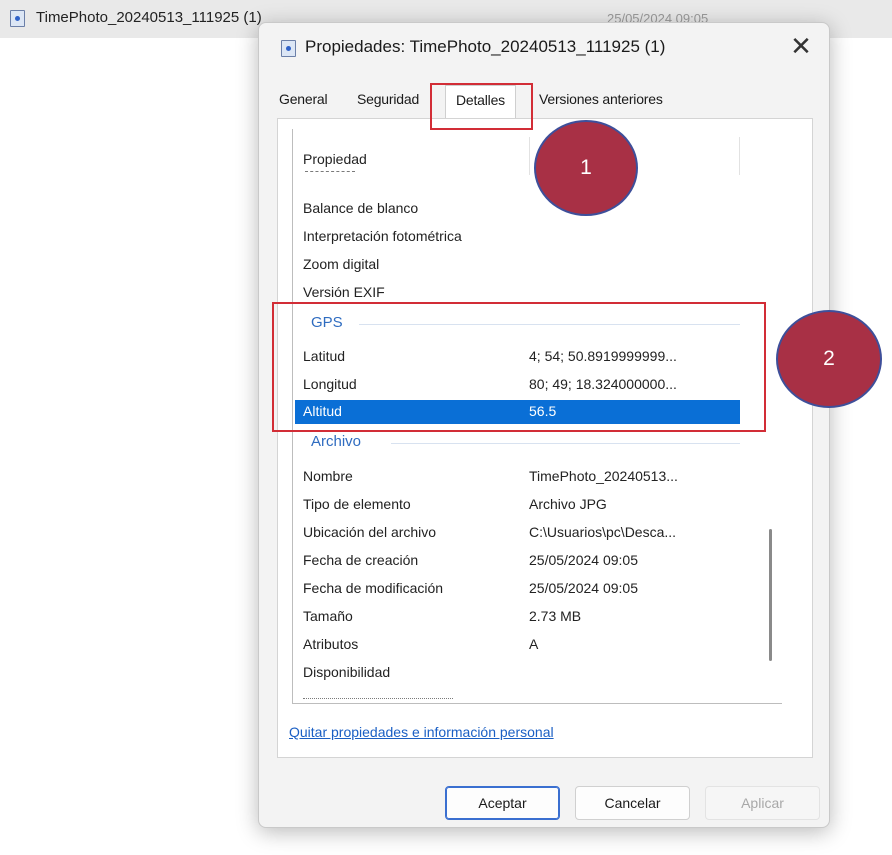  I want to click on ok-button: Aceptar, so click(502, 803).